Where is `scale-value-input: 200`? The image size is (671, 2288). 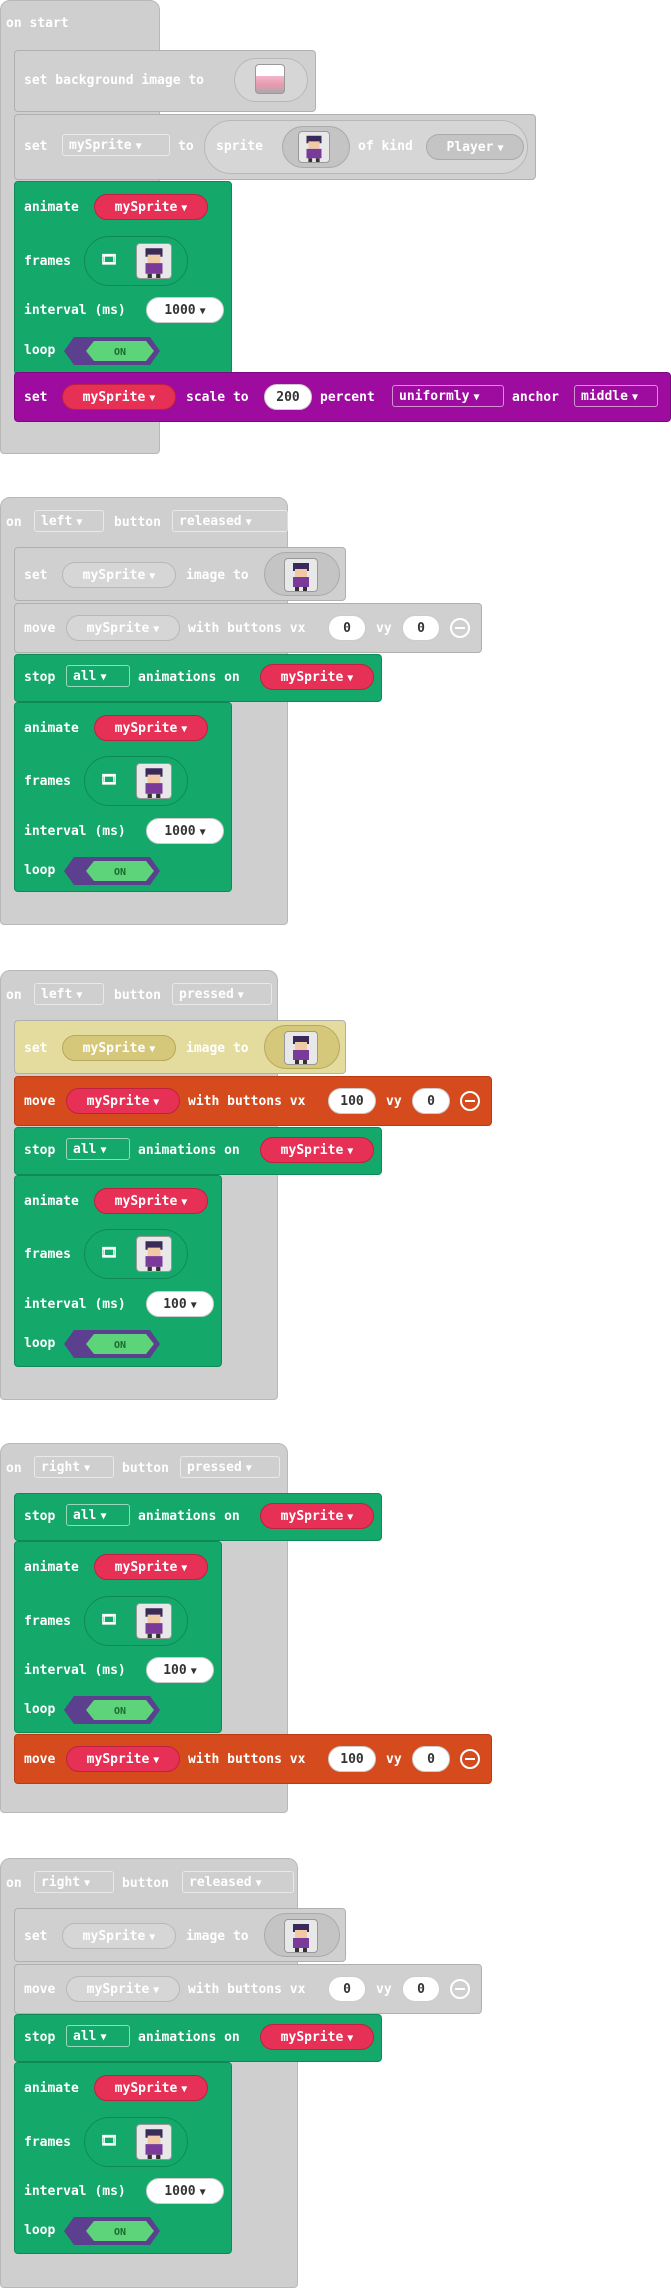 scale-value-input: 200 is located at coordinates (288, 397).